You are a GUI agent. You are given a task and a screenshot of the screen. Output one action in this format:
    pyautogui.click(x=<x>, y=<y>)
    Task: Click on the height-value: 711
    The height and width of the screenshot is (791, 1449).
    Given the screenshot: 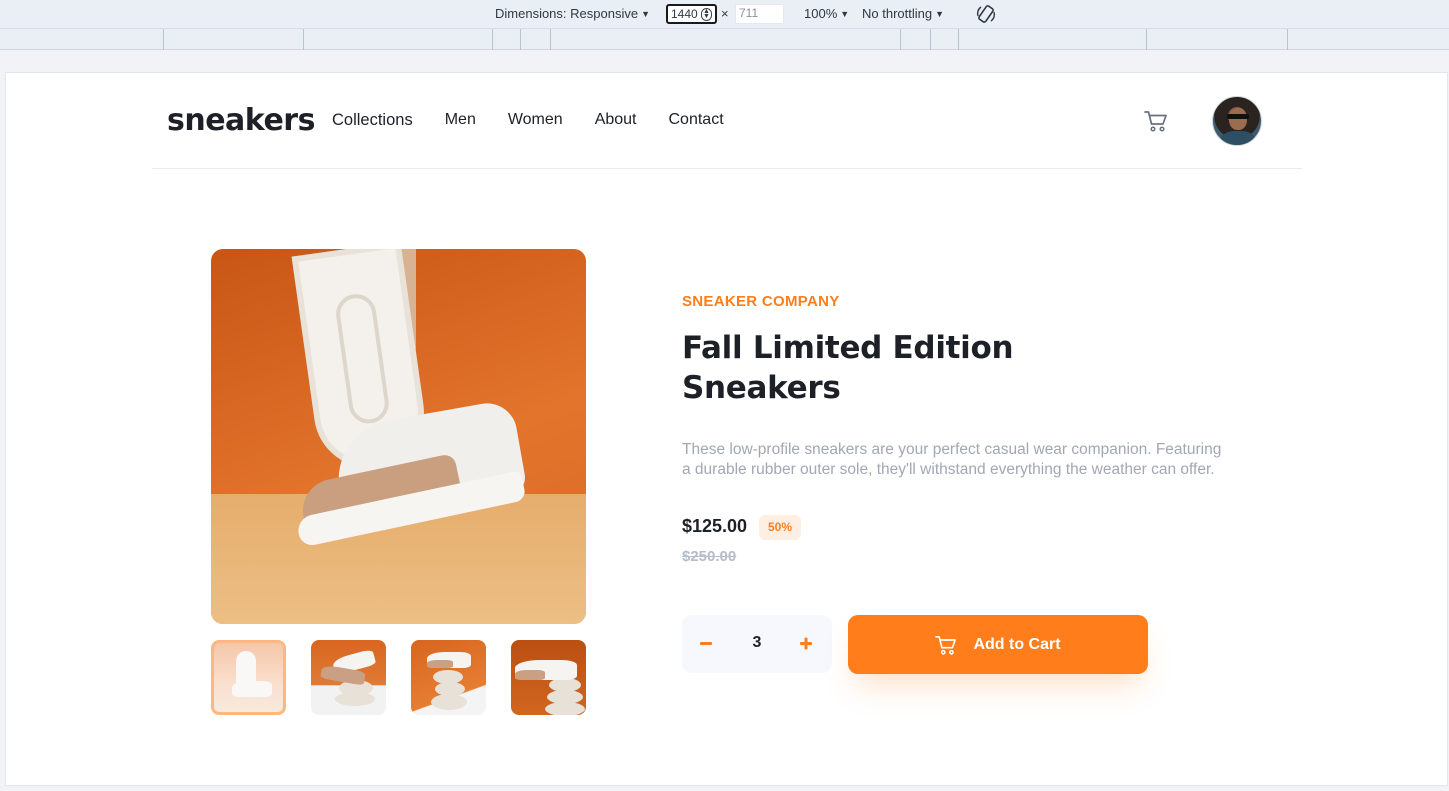 What is the action you would take?
    pyautogui.click(x=749, y=13)
    